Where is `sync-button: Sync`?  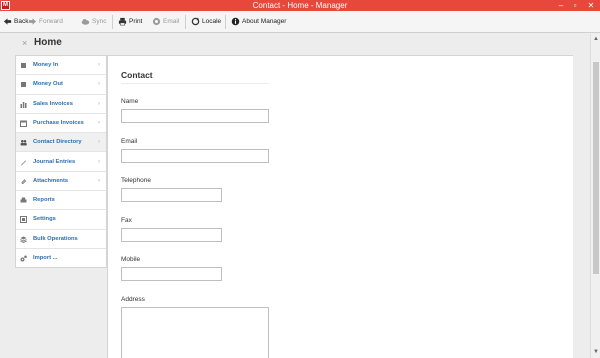 sync-button: Sync is located at coordinates (93, 22).